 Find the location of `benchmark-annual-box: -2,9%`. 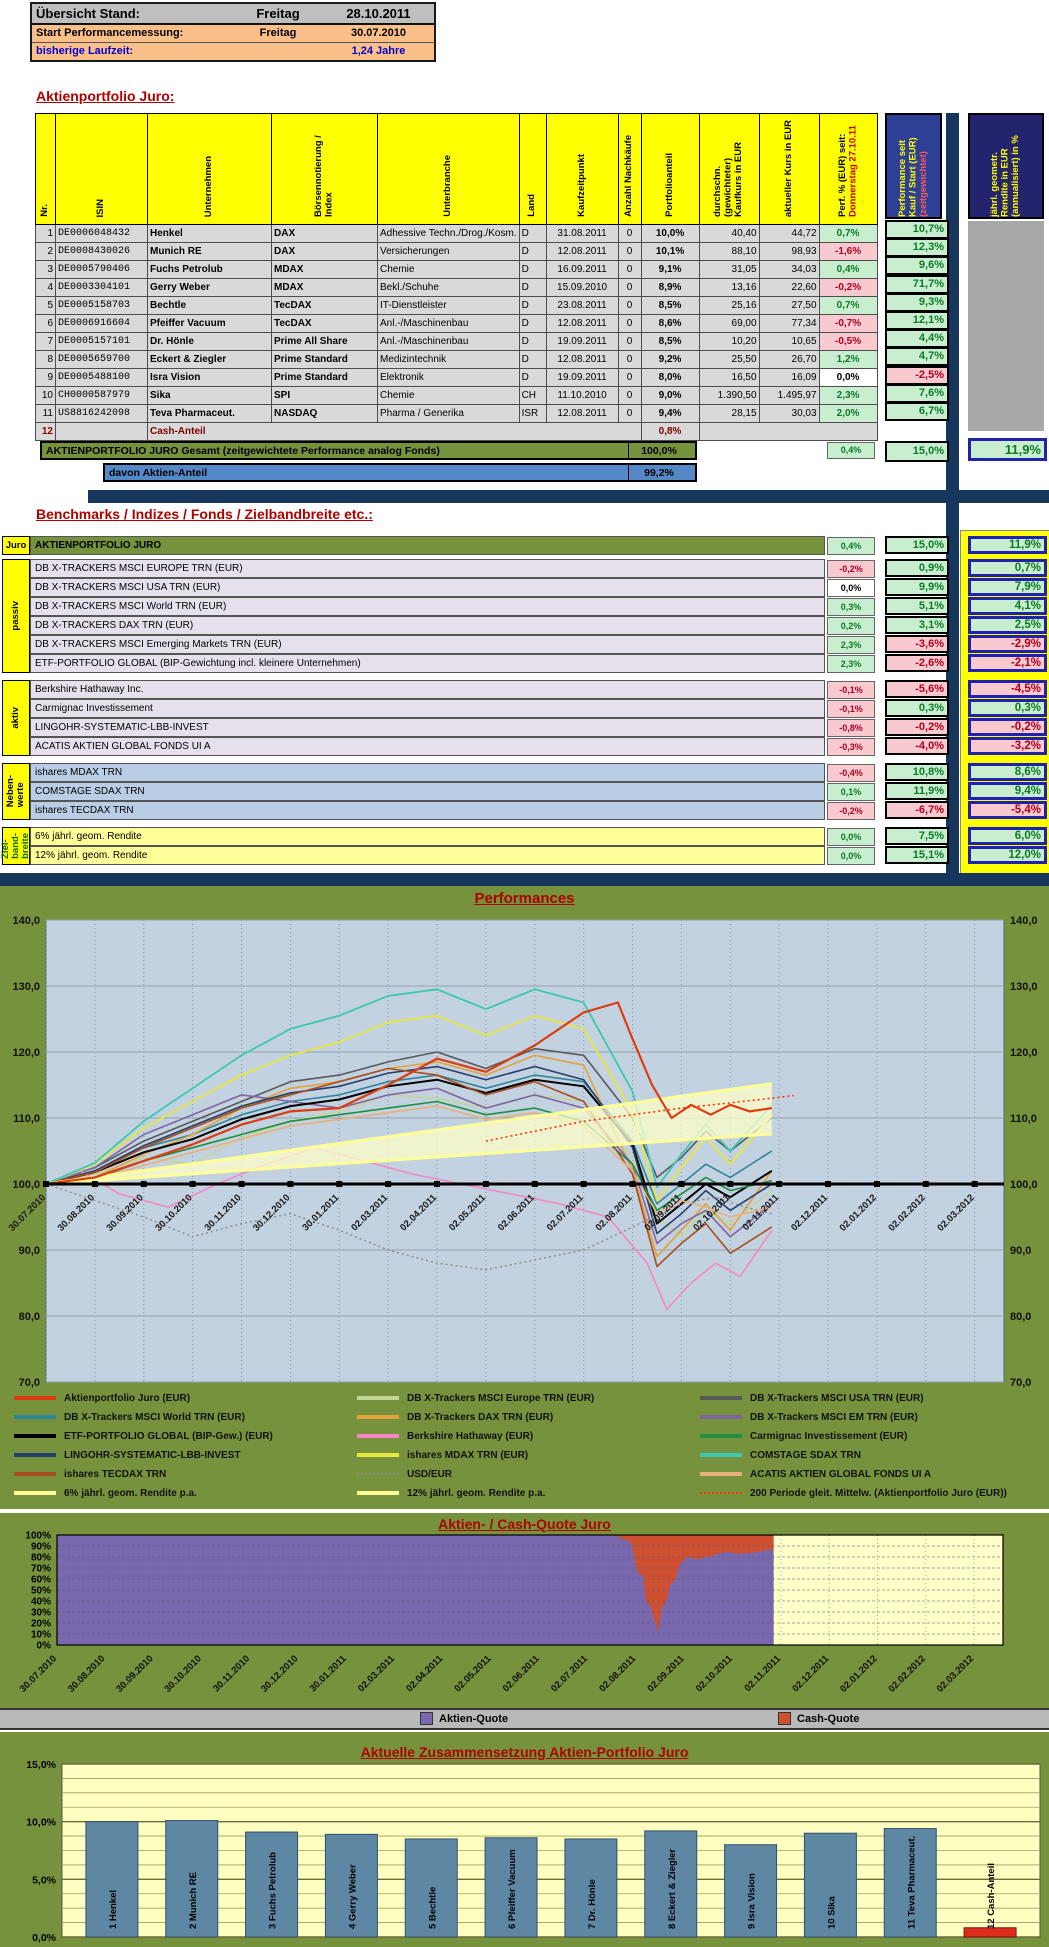

benchmark-annual-box: -2,9% is located at coordinates (1007, 644).